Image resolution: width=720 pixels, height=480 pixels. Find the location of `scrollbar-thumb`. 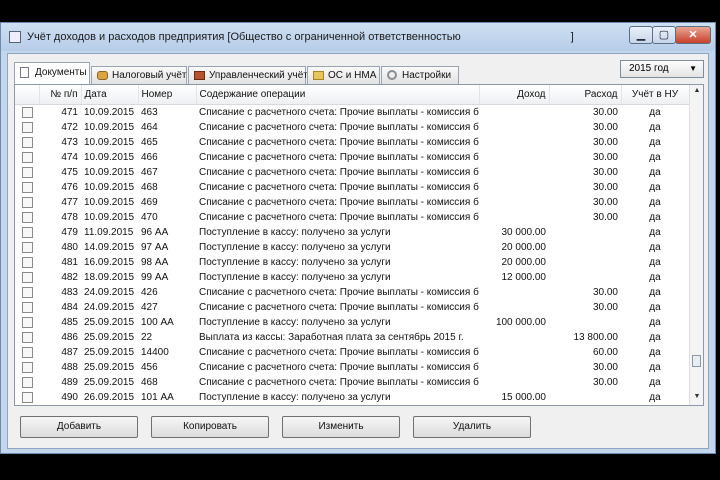

scrollbar-thumb is located at coordinates (696, 361).